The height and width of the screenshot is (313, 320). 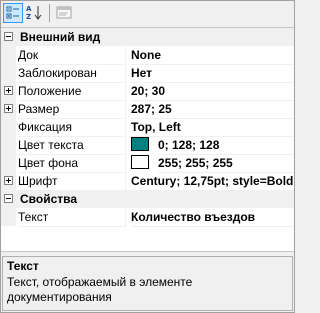 I want to click on categorized-button, so click(x=13, y=13).